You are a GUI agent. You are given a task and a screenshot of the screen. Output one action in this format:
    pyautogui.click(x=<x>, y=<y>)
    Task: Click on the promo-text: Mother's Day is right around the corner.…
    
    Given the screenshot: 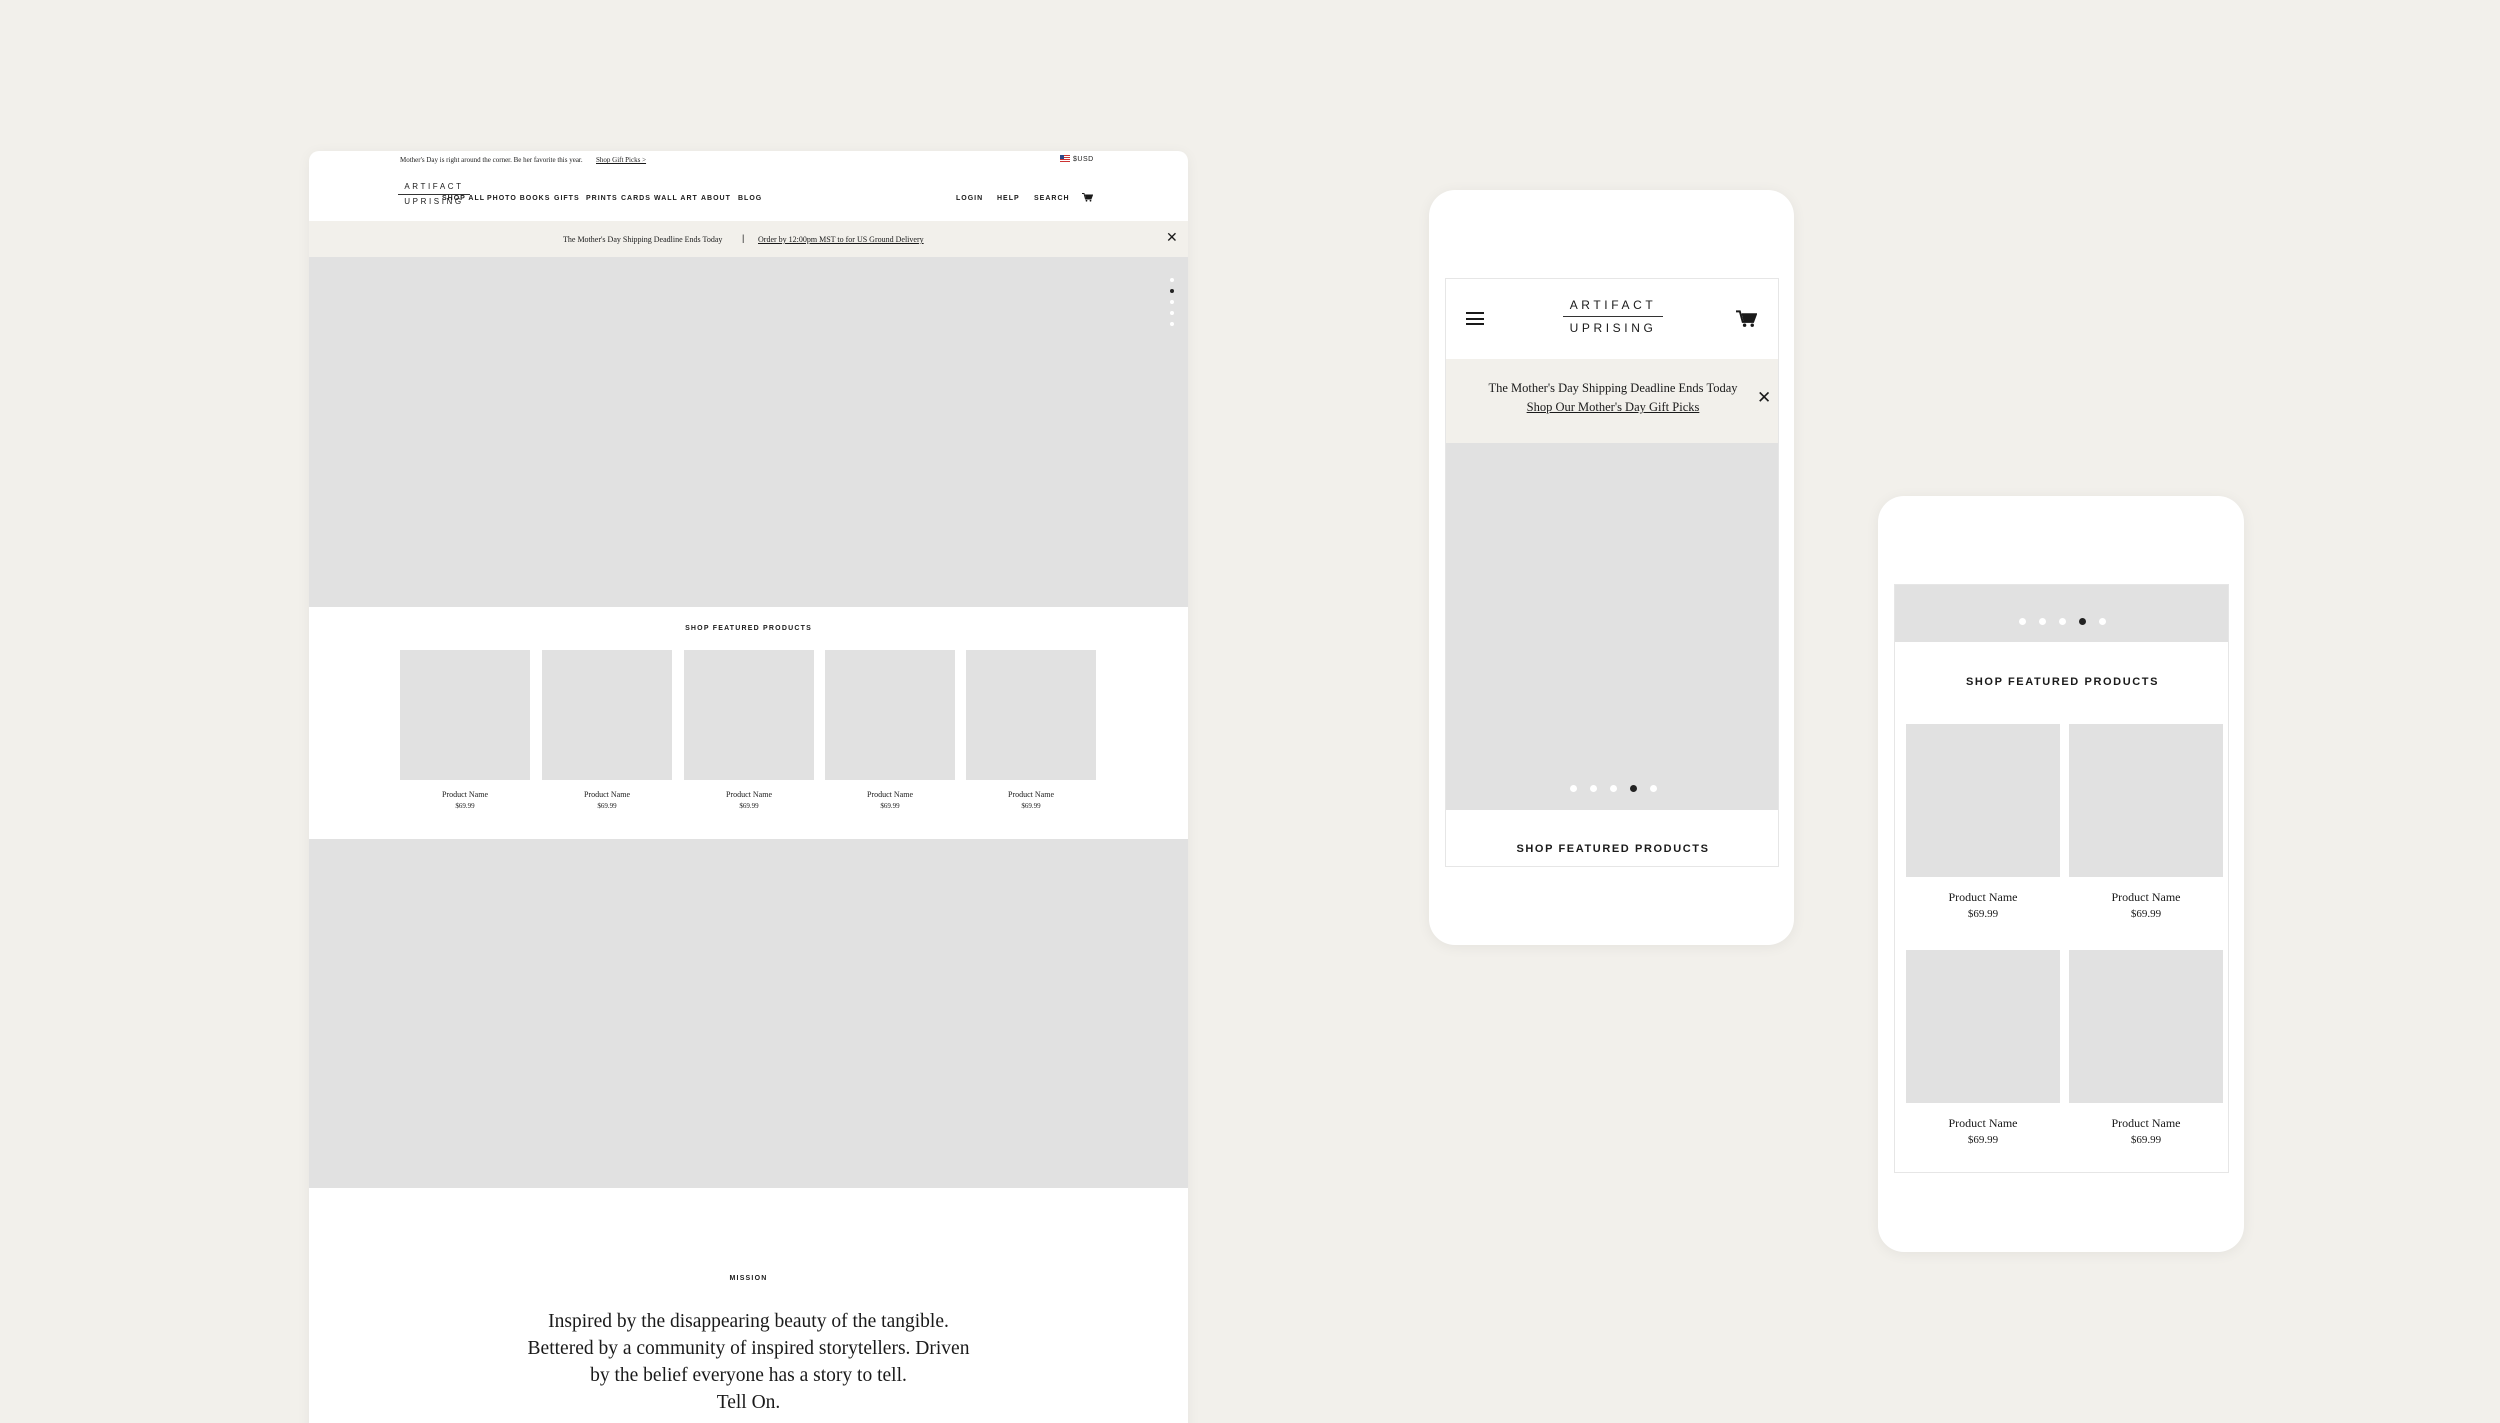 What is the action you would take?
    pyautogui.click(x=491, y=160)
    